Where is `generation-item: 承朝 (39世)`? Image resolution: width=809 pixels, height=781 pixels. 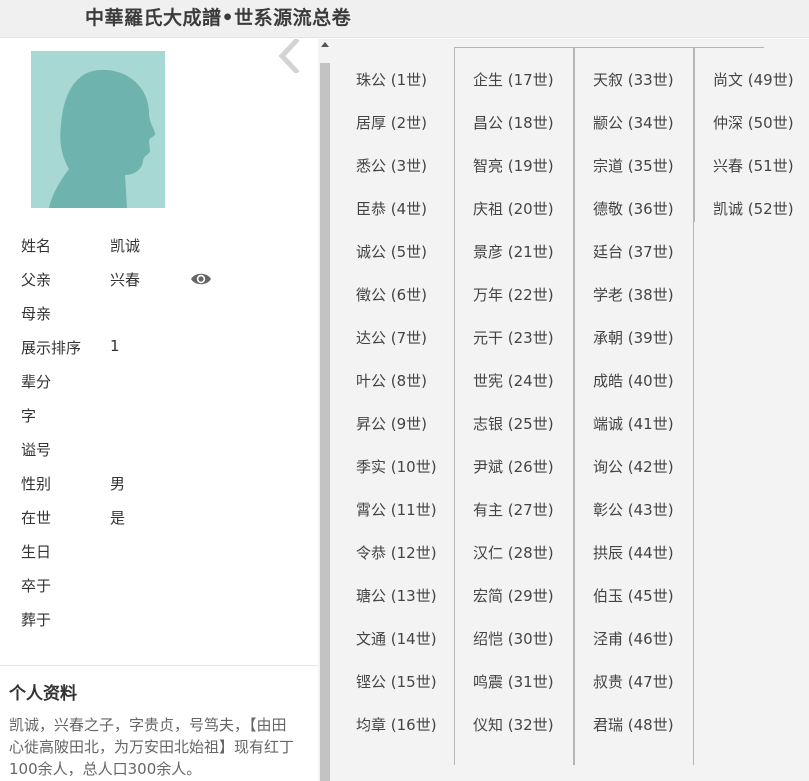
generation-item: 承朝 (39世) is located at coordinates (633, 337).